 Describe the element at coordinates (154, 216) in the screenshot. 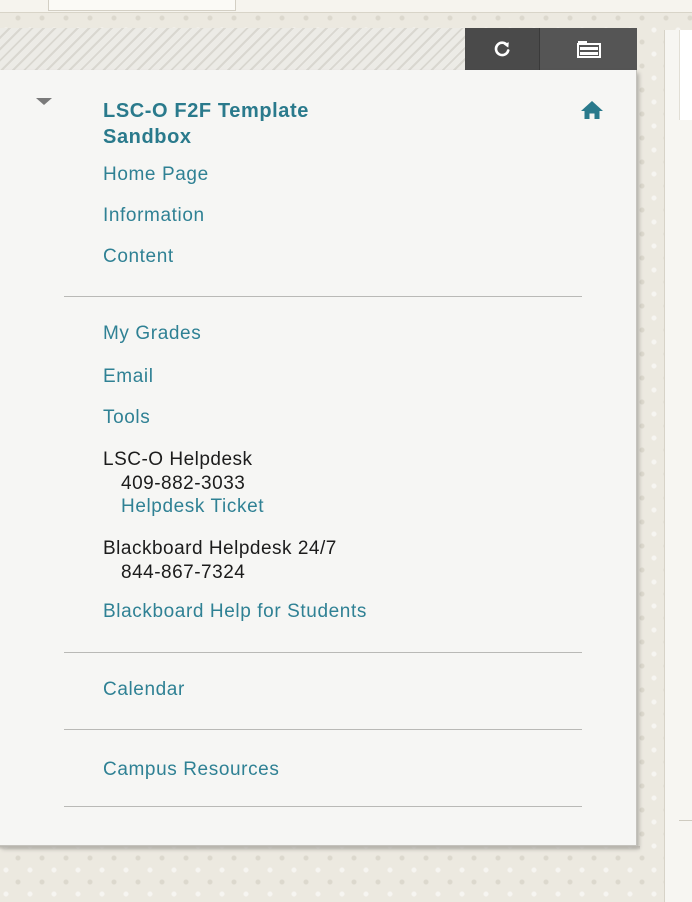

I see `menu-item-information: Information` at that location.